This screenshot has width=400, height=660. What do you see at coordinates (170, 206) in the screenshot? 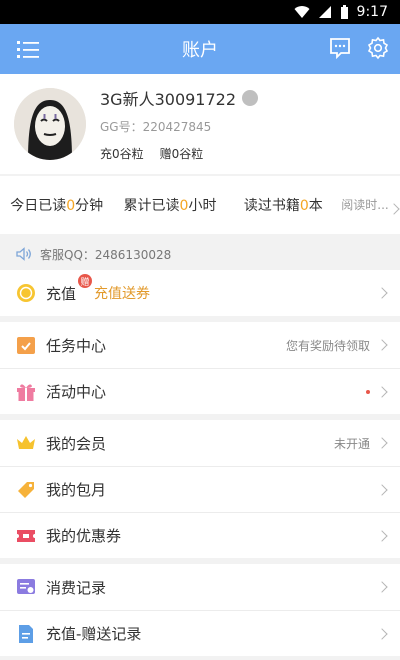
I see `stat-total: 累计已读0小时` at bounding box center [170, 206].